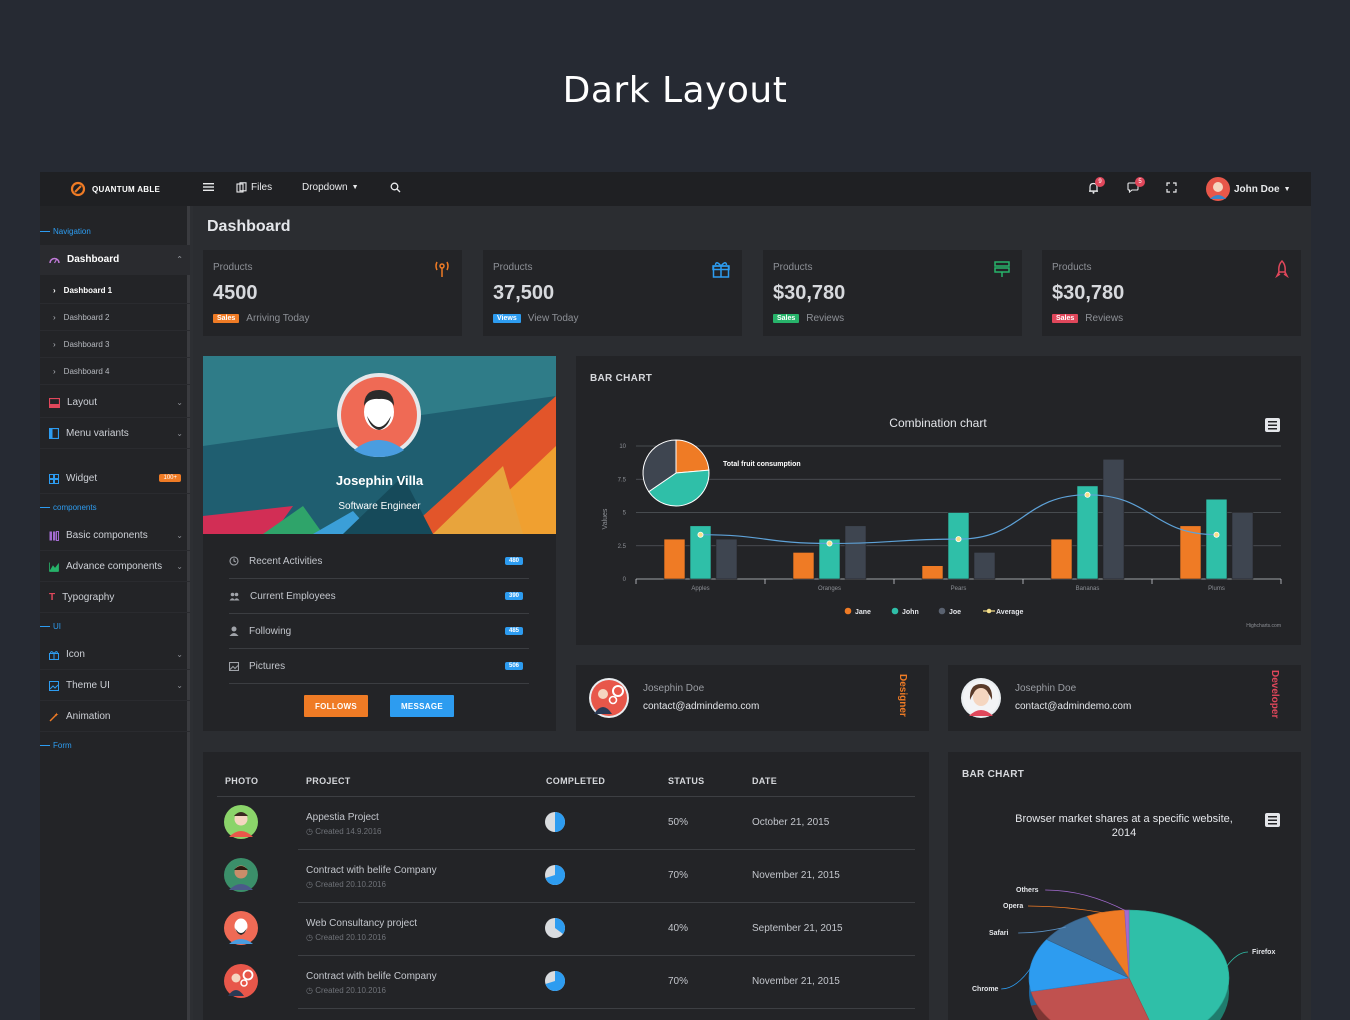  What do you see at coordinates (115, 479) in the screenshot?
I see `sidebar-item-widget: Widget 100+` at bounding box center [115, 479].